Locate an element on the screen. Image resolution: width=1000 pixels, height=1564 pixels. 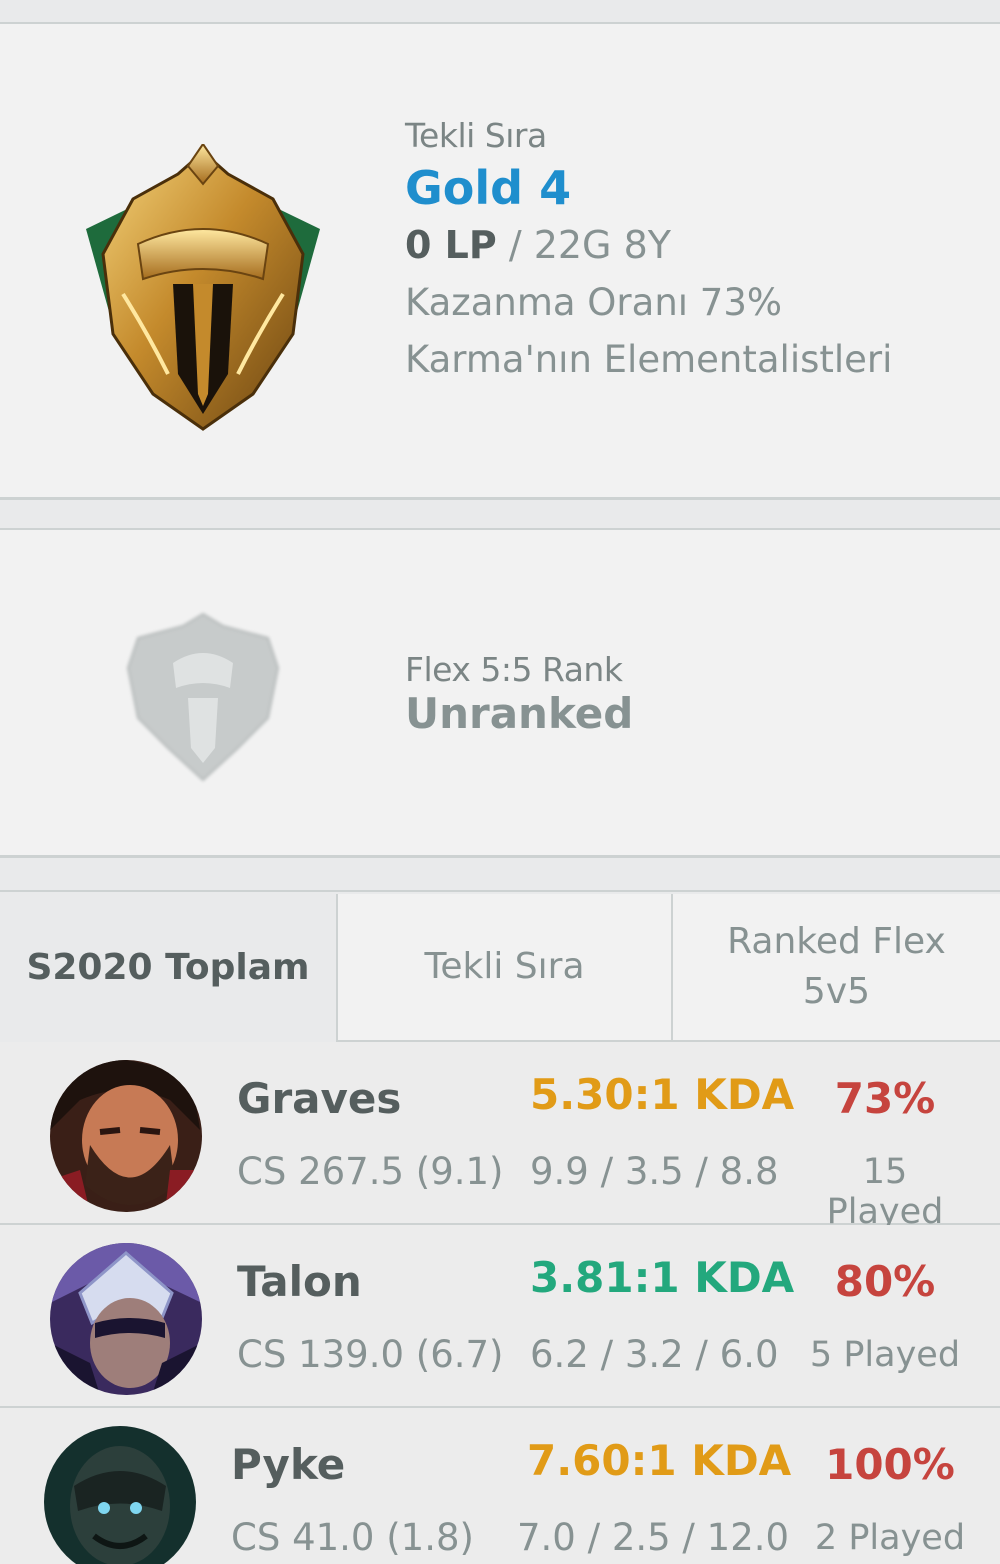
flex-rank-info: Flex 5:5 Rank Unranked is located at coordinates (519, 694).